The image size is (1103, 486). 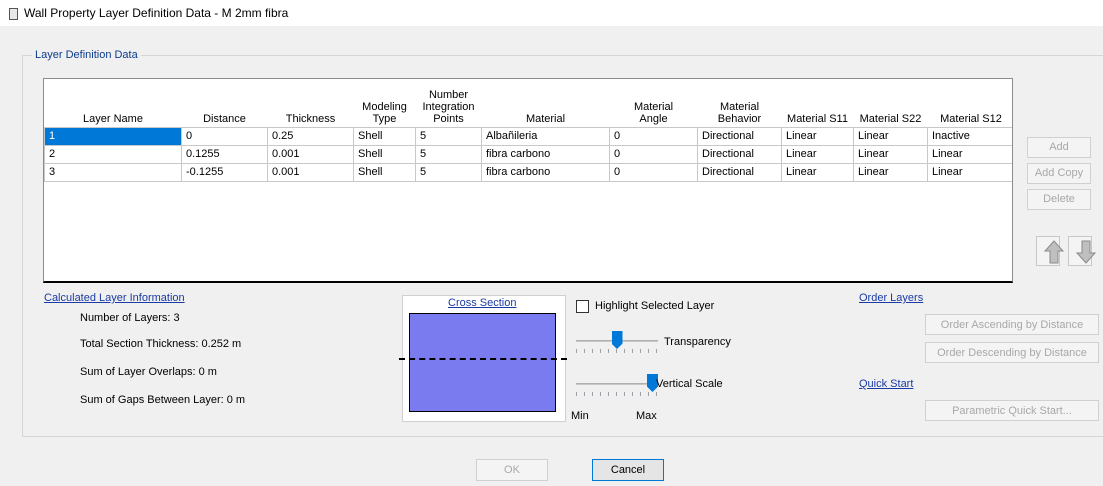 I want to click on add-button: Add, so click(x=1059, y=147).